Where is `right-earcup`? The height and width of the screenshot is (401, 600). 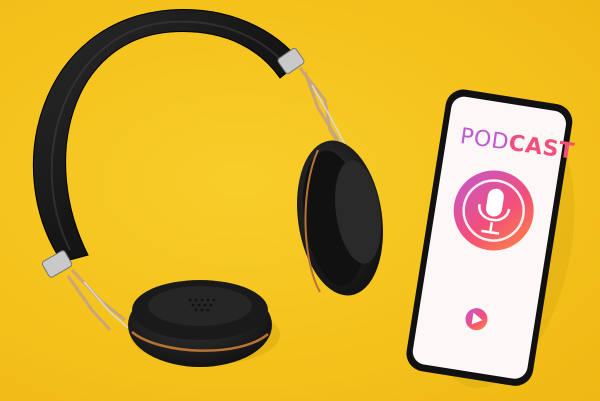
right-earcup is located at coordinates (340, 218).